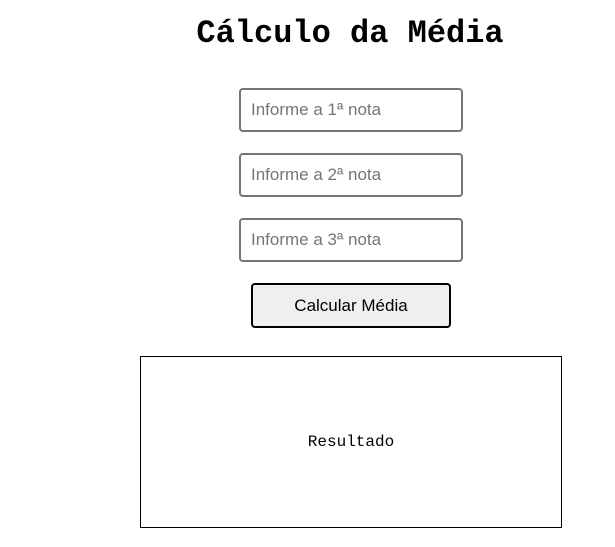  What do you see at coordinates (351, 240) in the screenshot?
I see `nota3-input` at bounding box center [351, 240].